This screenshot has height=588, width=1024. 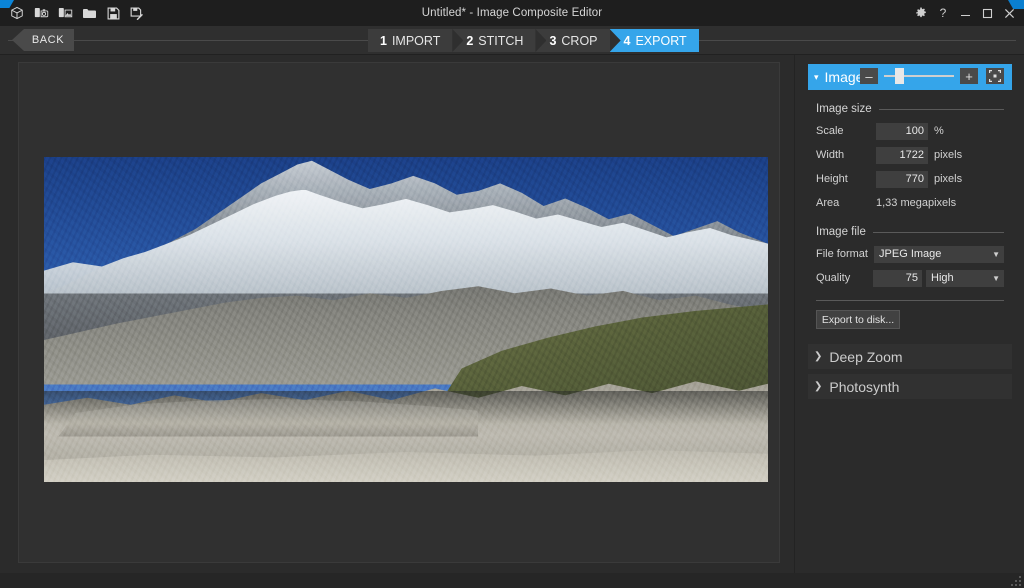 I want to click on window-title: Untitled* - Image Composite Editor, so click(x=512, y=13).